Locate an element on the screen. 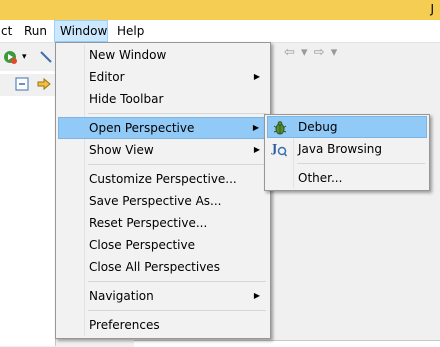 This screenshot has height=347, width=440. menu-item-close-perspective: Close Perspective is located at coordinates (163, 245).